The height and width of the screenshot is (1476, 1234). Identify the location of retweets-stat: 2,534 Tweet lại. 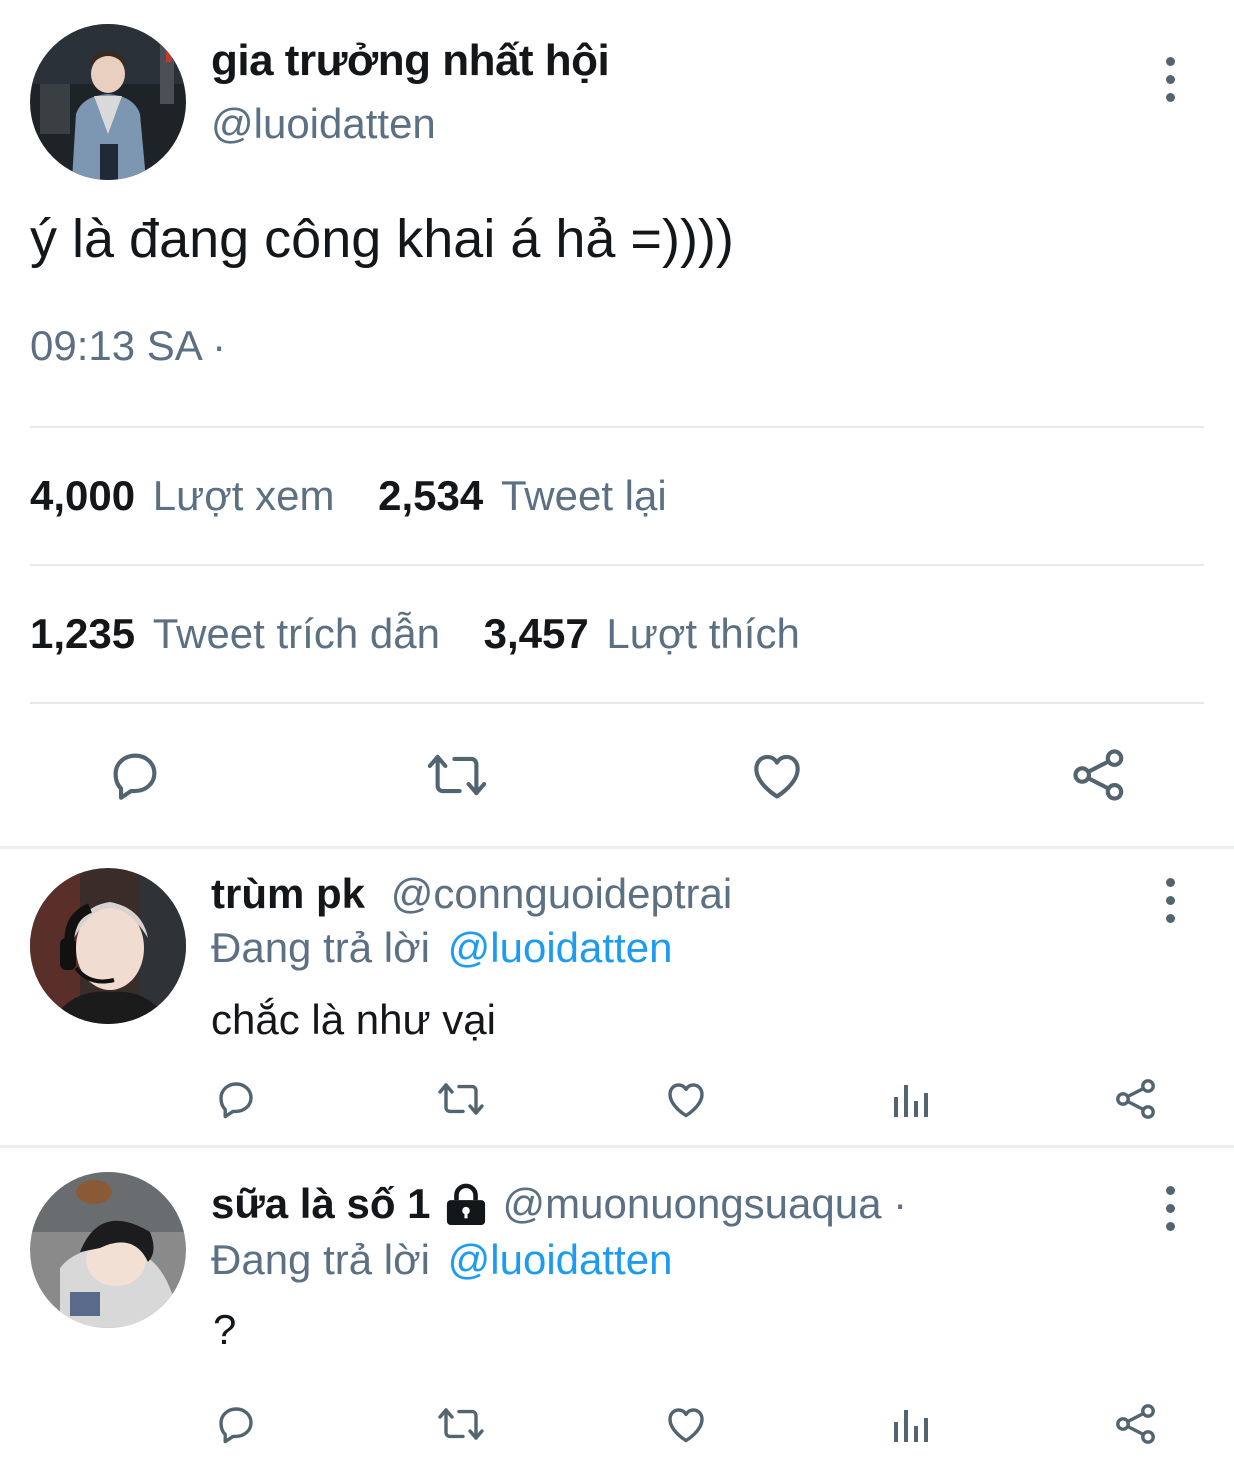
(522, 495).